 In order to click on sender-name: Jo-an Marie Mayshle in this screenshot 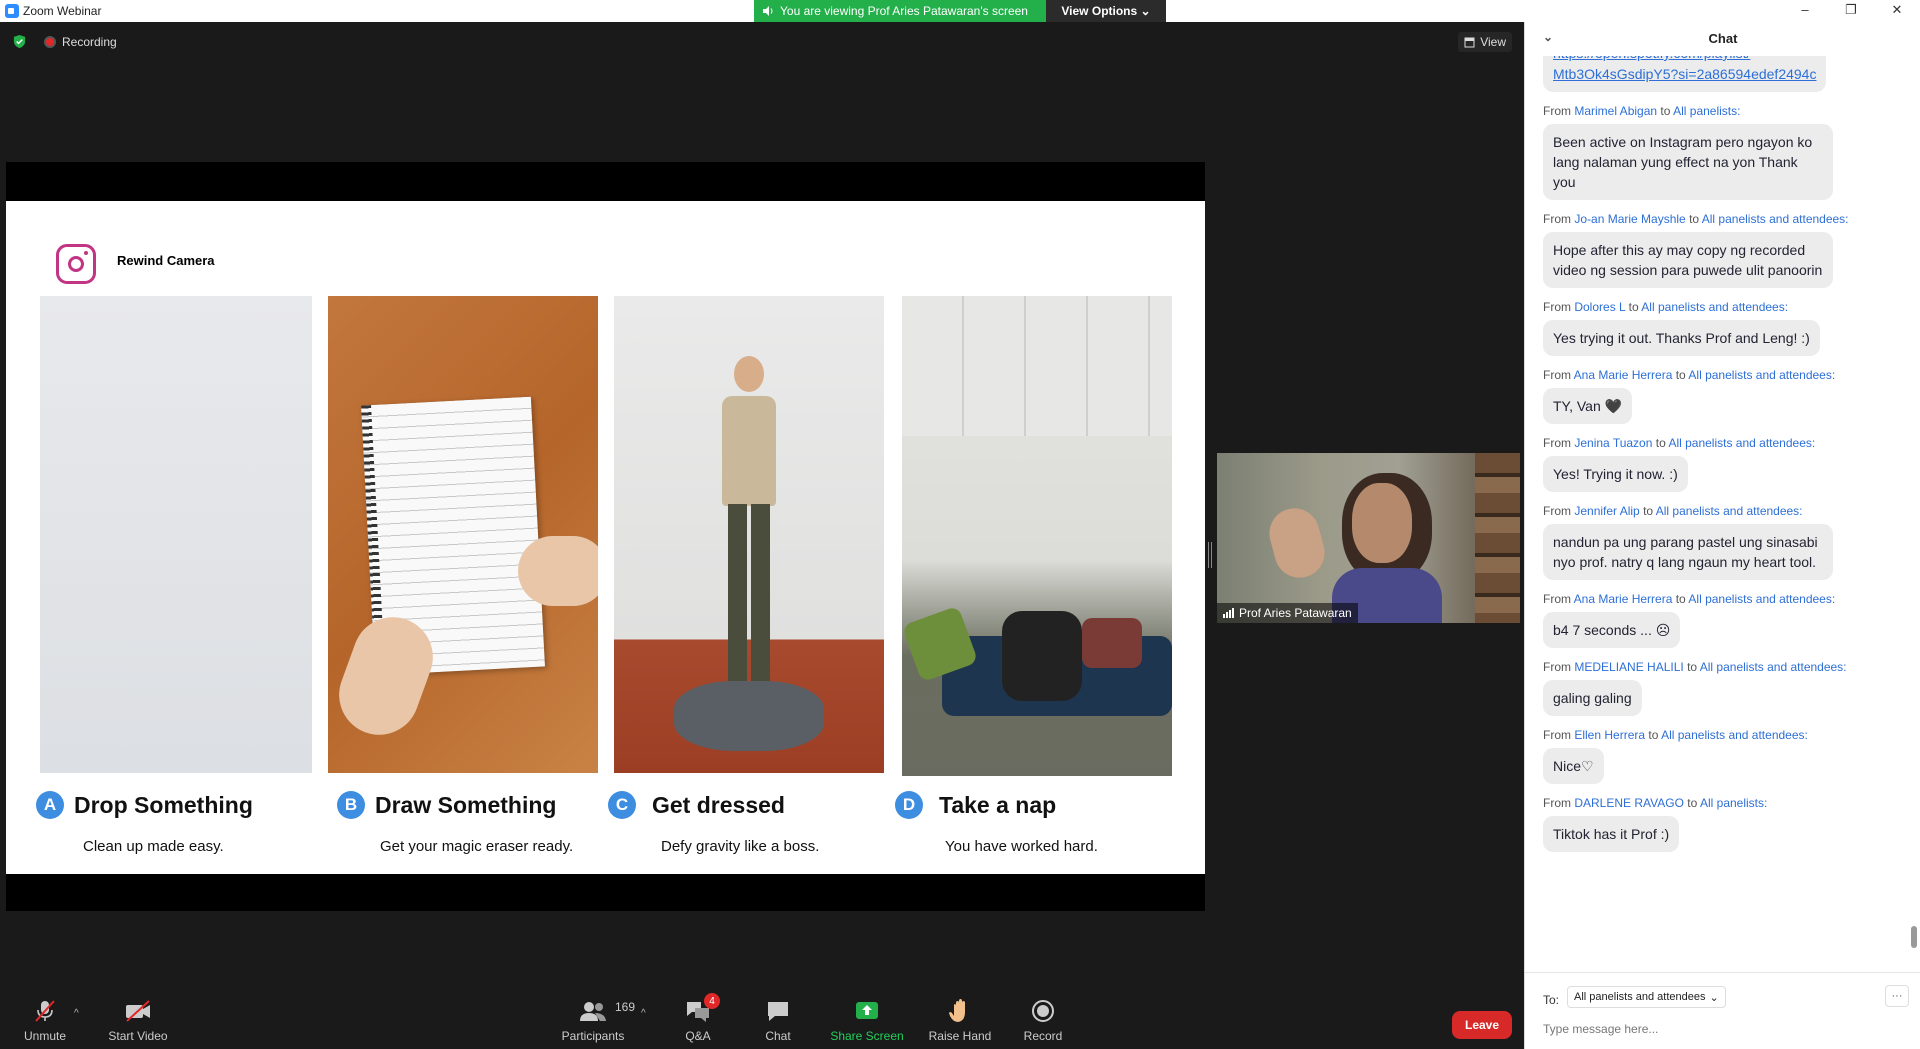, I will do `click(1629, 219)`.